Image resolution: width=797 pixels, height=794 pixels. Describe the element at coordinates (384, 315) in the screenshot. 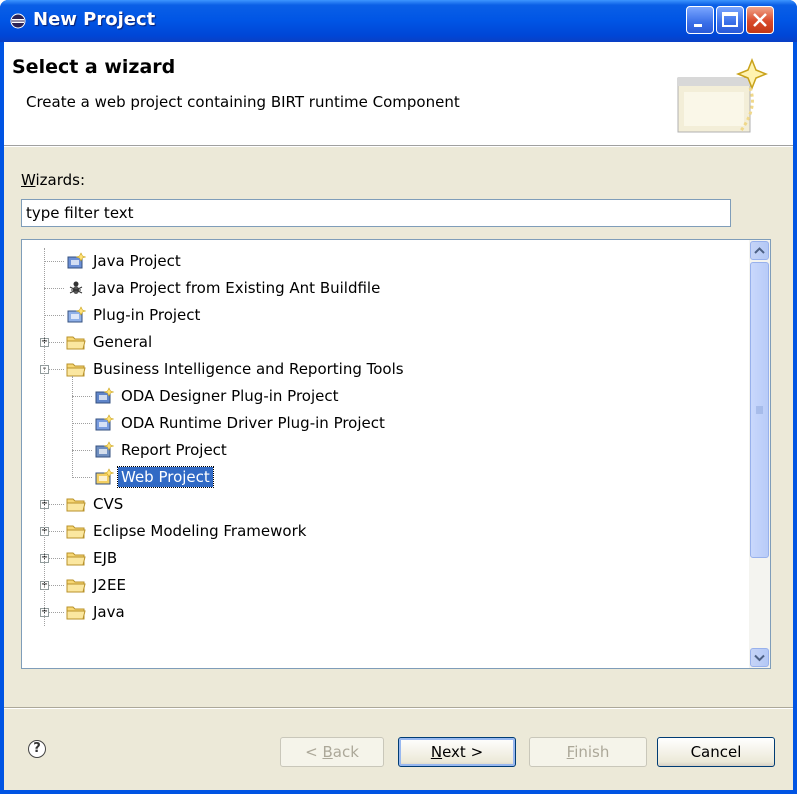

I see `tree-item: Plug-in Project` at that location.